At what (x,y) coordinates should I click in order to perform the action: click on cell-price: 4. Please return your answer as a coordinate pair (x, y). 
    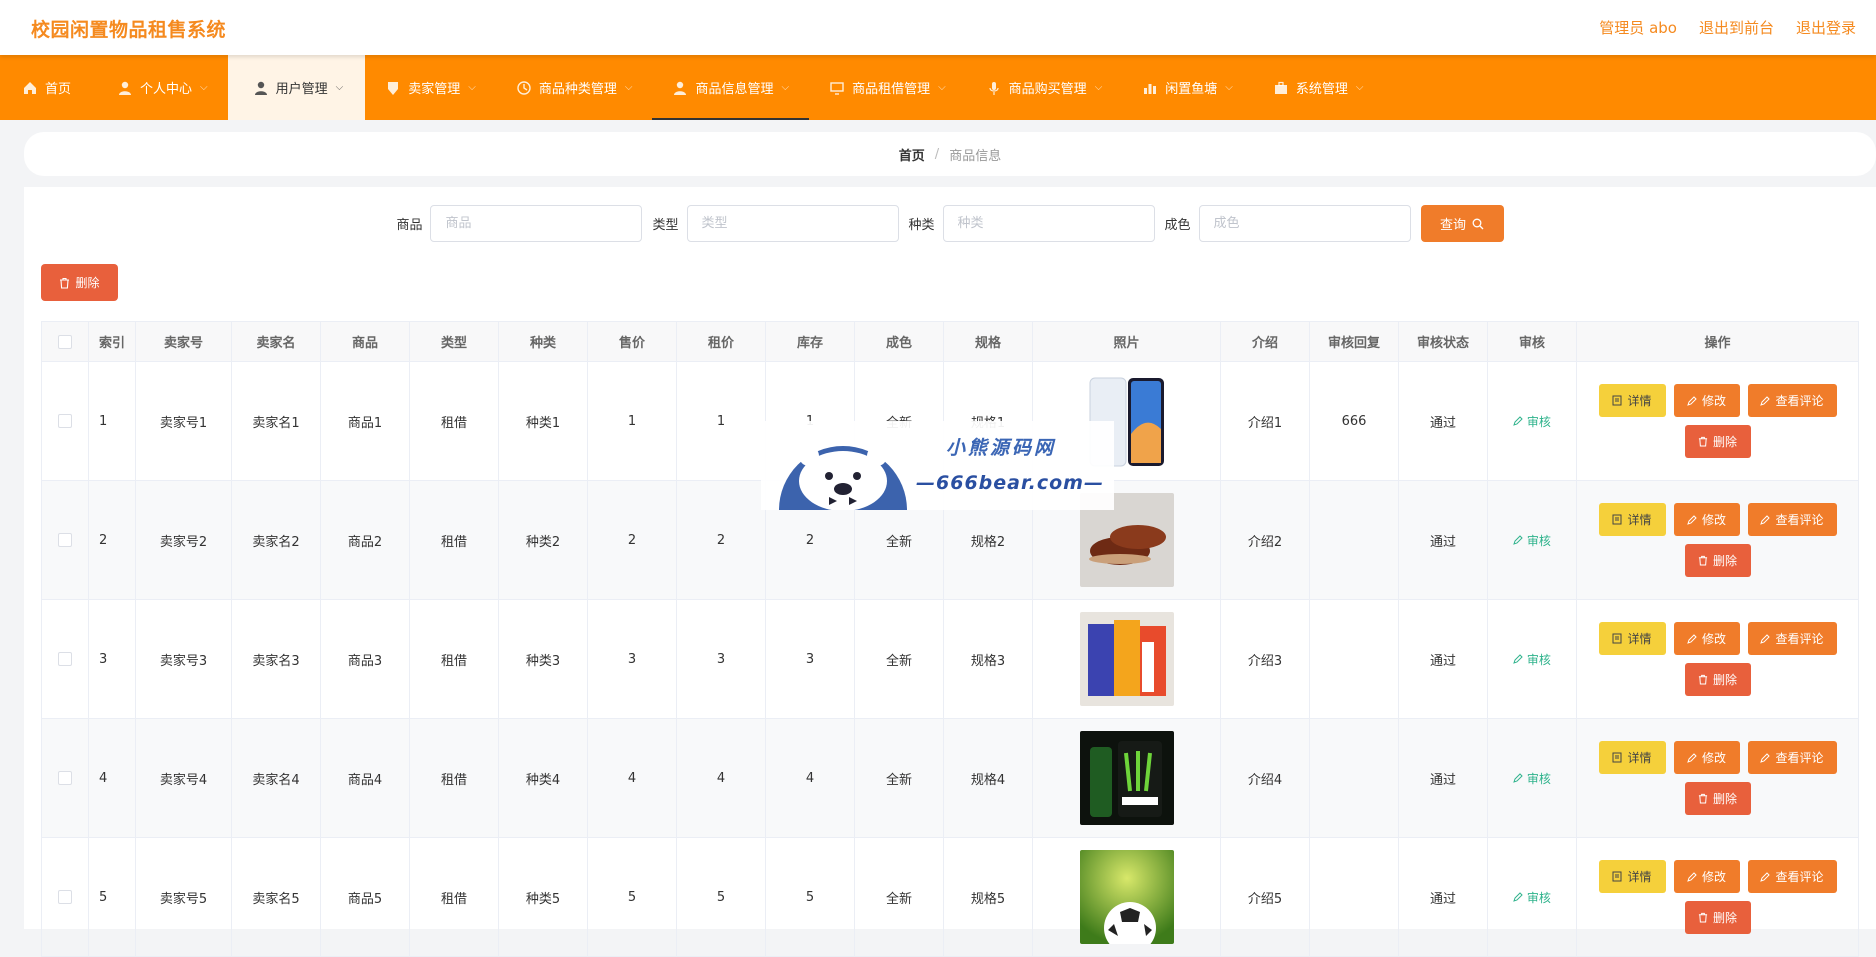
    Looking at the image, I should click on (632, 778).